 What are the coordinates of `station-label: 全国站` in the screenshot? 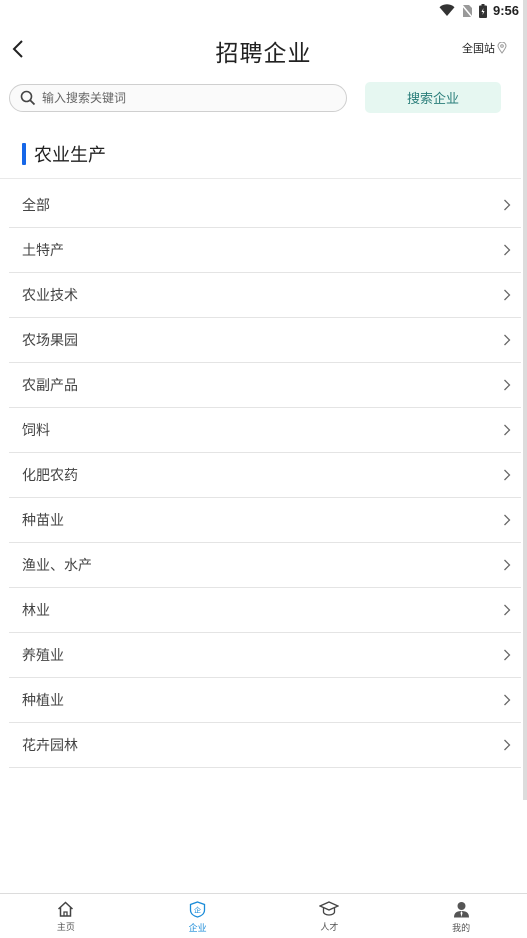 It's located at (478, 48).